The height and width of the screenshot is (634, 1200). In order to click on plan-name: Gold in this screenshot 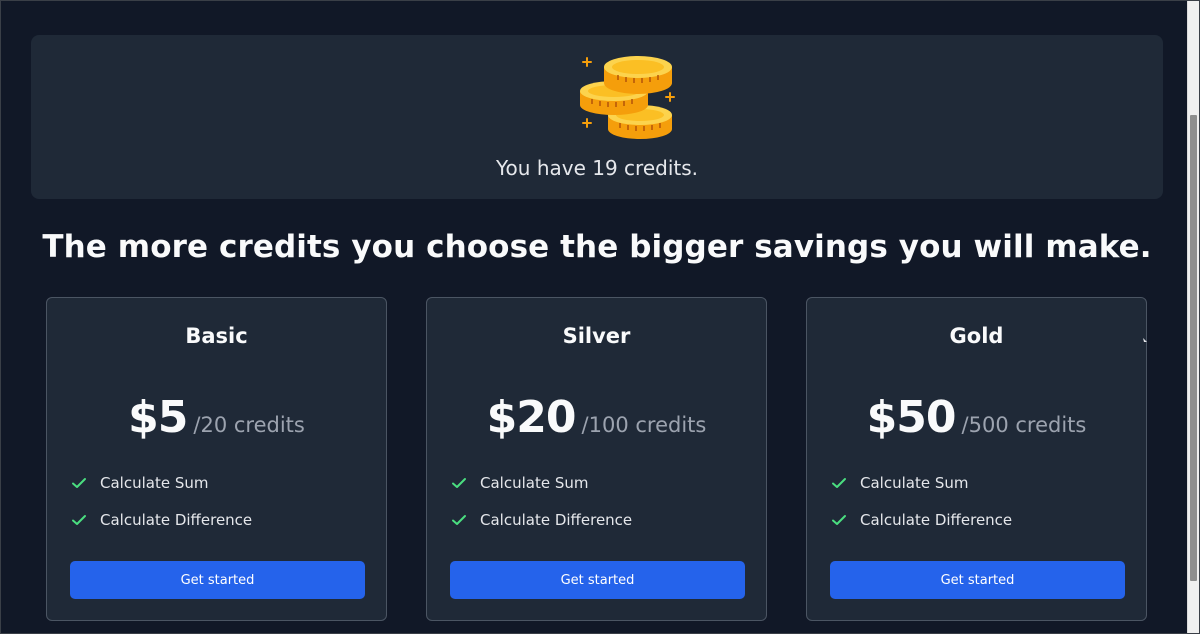, I will do `click(976, 336)`.